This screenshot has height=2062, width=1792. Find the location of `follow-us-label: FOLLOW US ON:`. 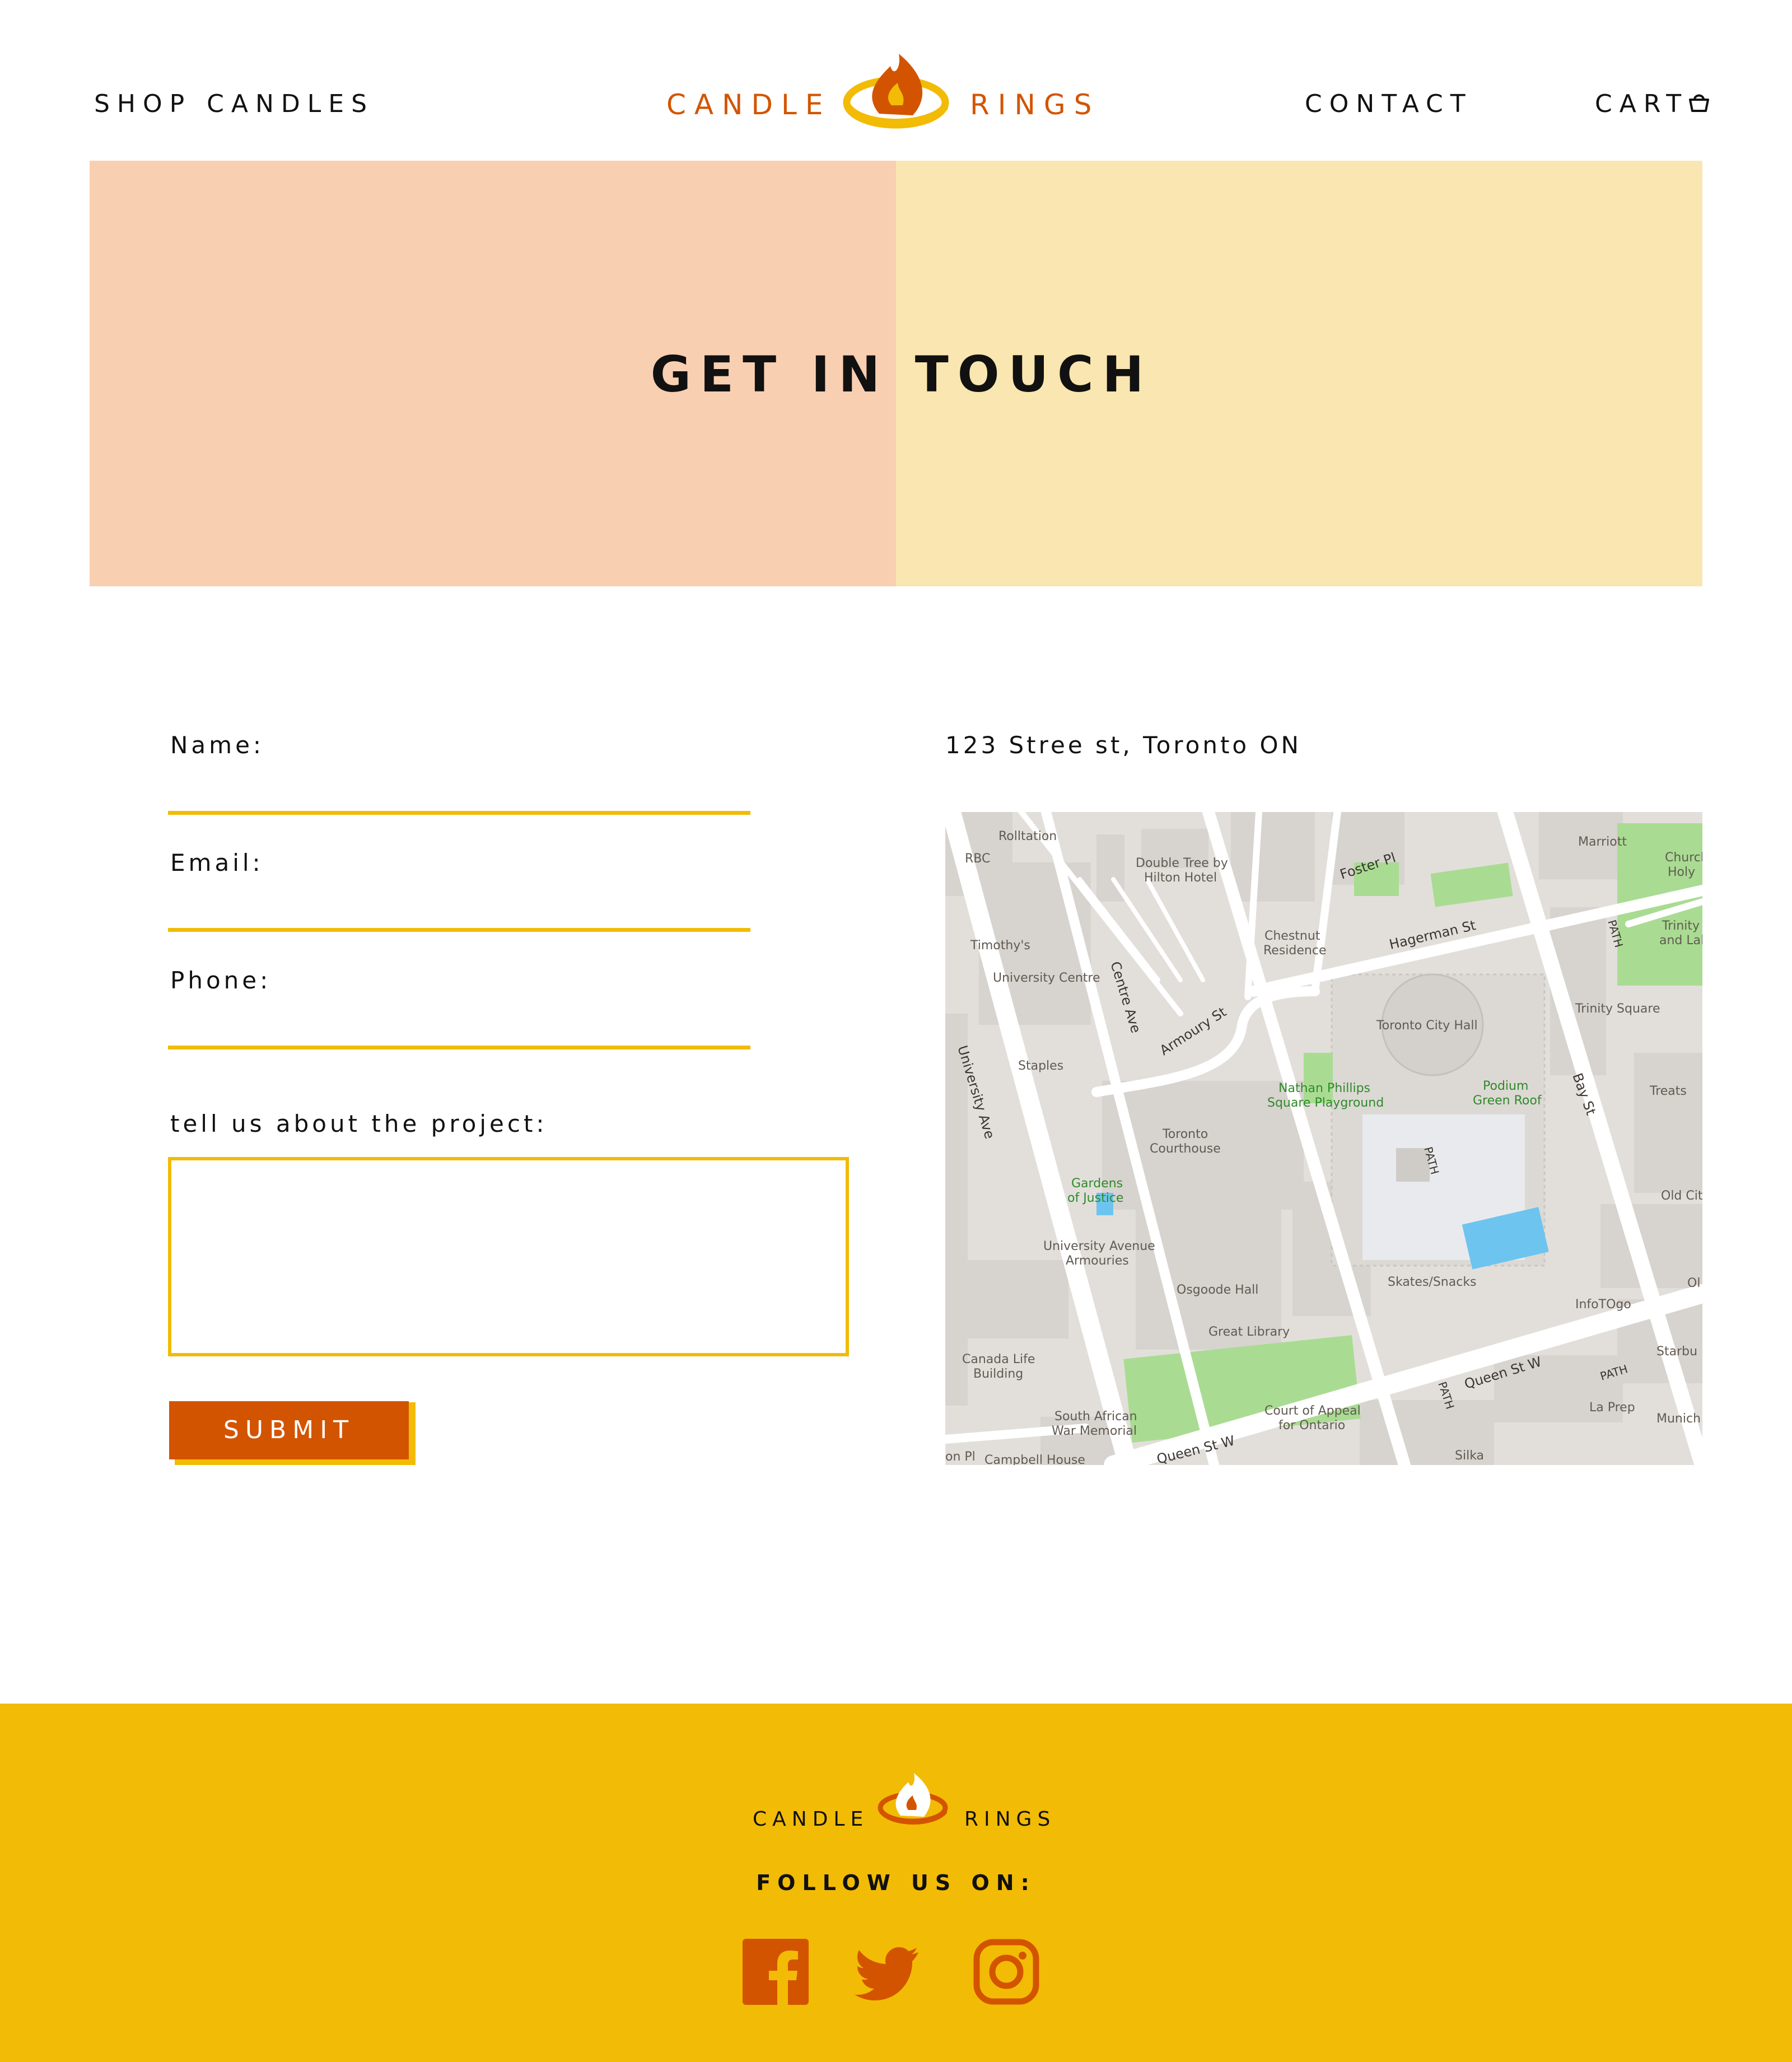

follow-us-label: FOLLOW US ON: is located at coordinates (896, 1883).